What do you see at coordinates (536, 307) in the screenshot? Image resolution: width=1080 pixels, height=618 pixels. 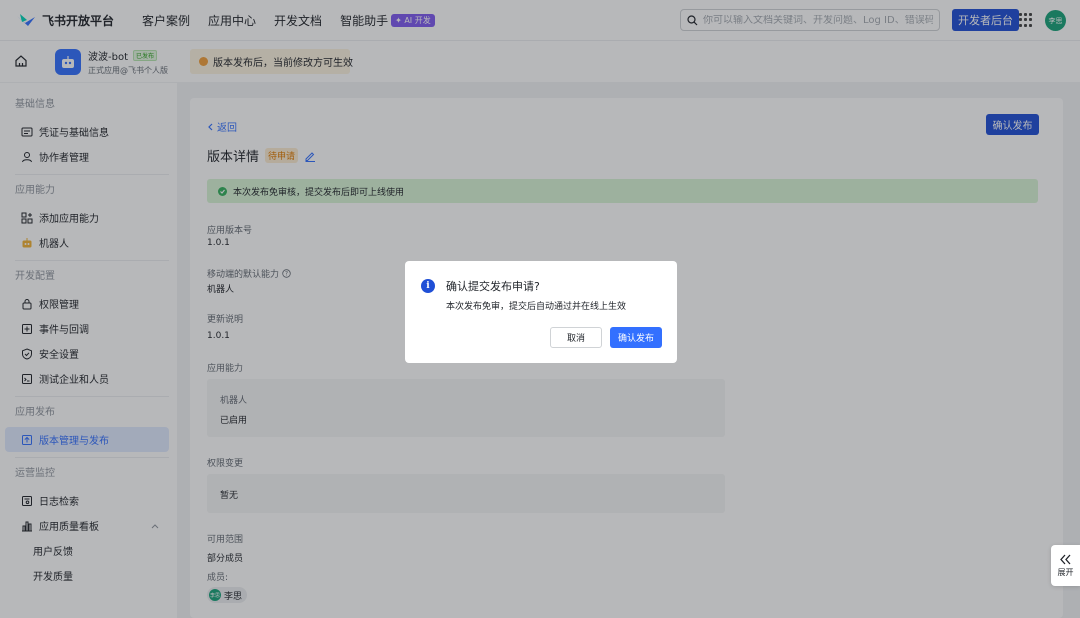 I see `dialog-body: 本次发布免审，提交后自动通过并在线上生效` at bounding box center [536, 307].